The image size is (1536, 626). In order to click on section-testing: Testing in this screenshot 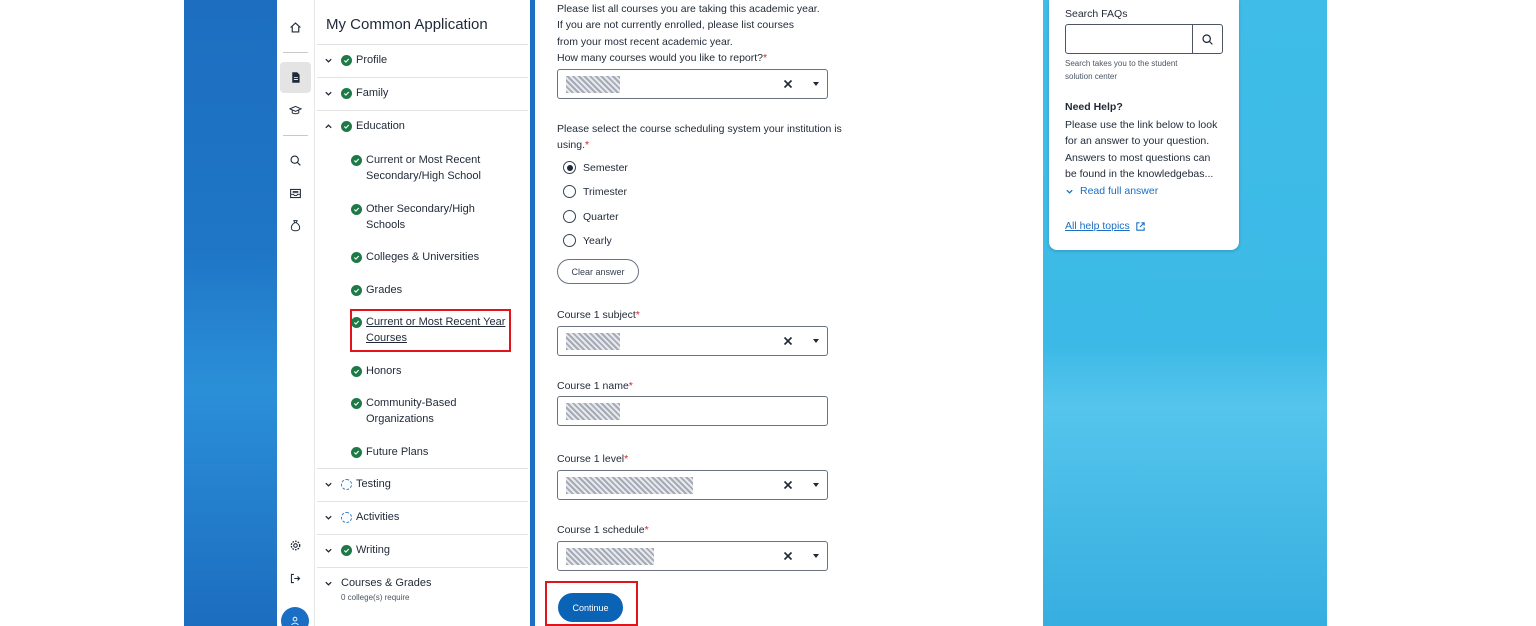, I will do `click(422, 484)`.